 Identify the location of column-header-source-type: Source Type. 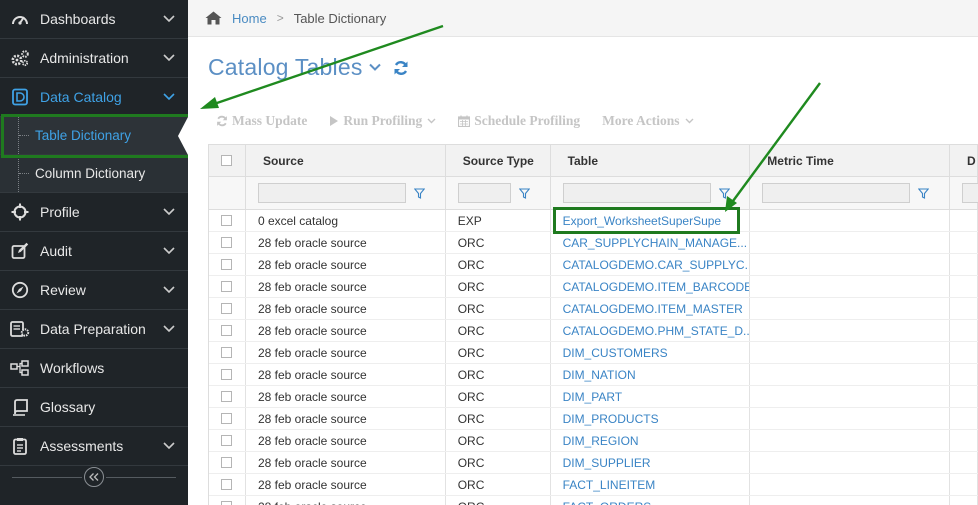
(498, 160).